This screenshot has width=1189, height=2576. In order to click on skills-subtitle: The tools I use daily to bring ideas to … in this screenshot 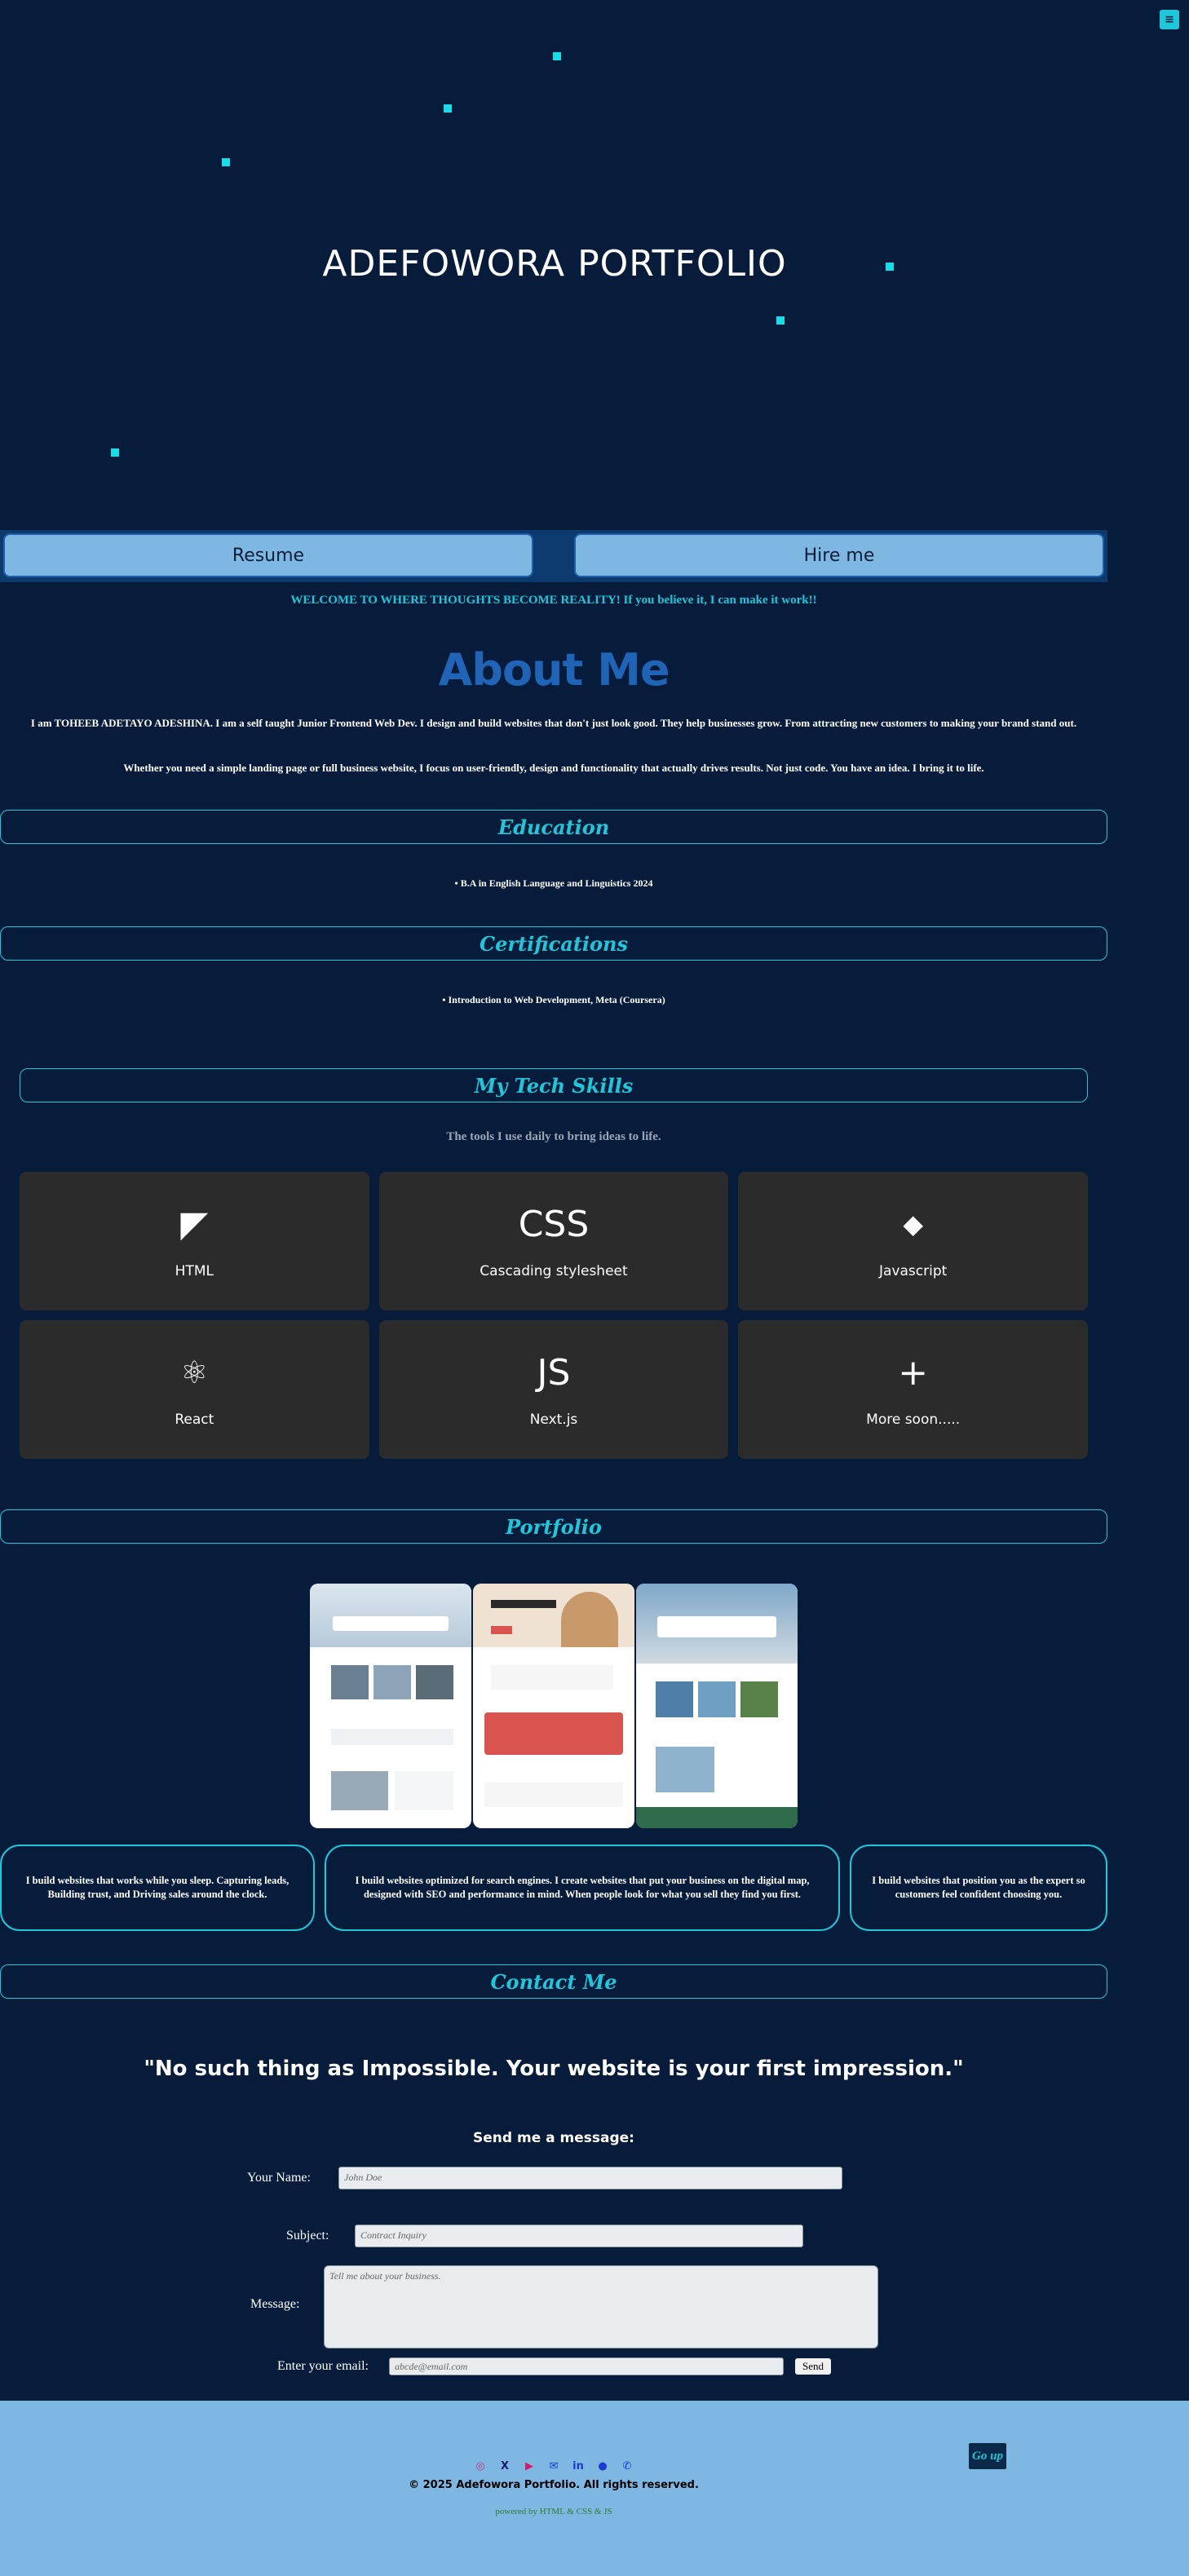, I will do `click(554, 1136)`.